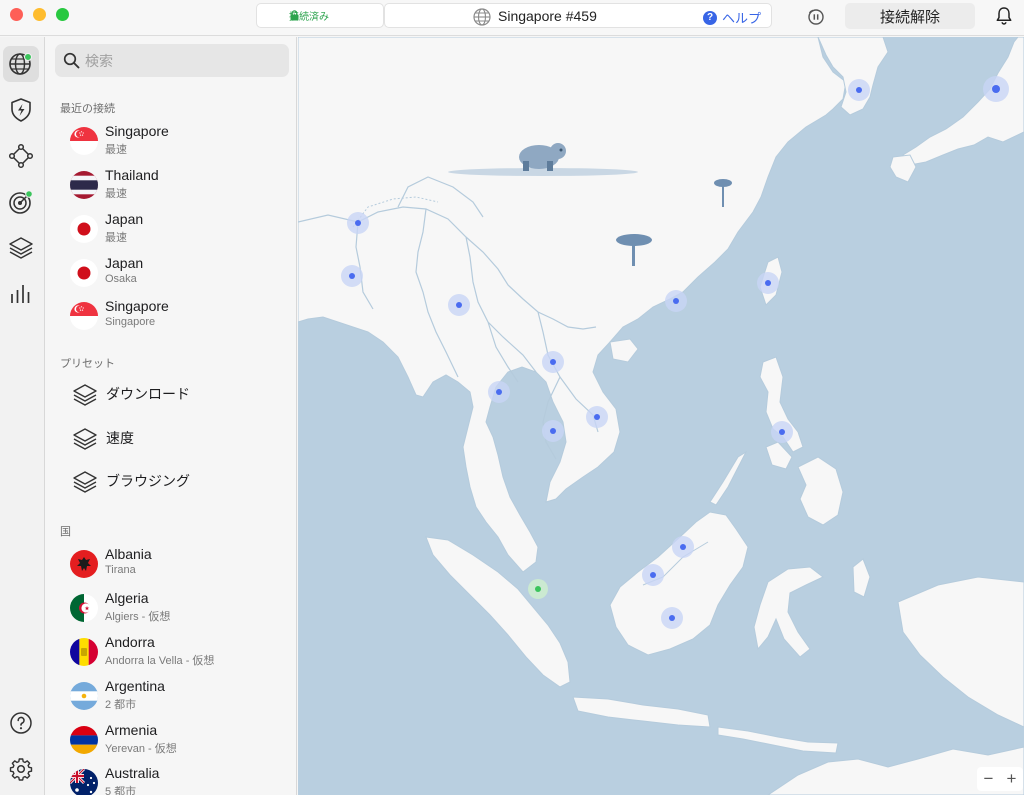 This screenshot has width=1024, height=795. Describe the element at coordinates (547, 16) in the screenshot. I see `server-name: Singapore #459` at that location.